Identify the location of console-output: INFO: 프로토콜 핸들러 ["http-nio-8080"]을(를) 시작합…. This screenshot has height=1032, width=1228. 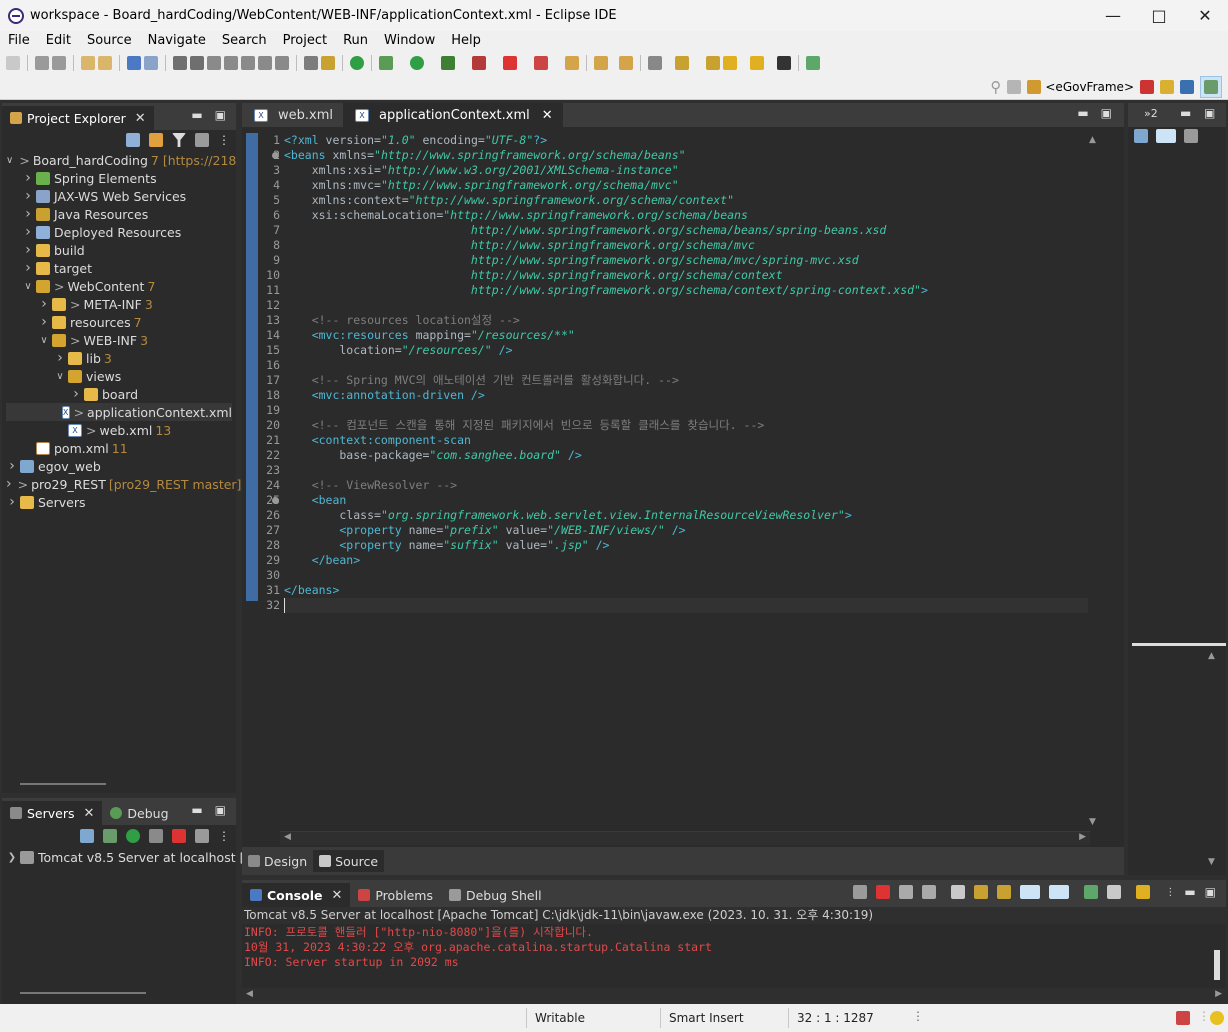
(725, 947).